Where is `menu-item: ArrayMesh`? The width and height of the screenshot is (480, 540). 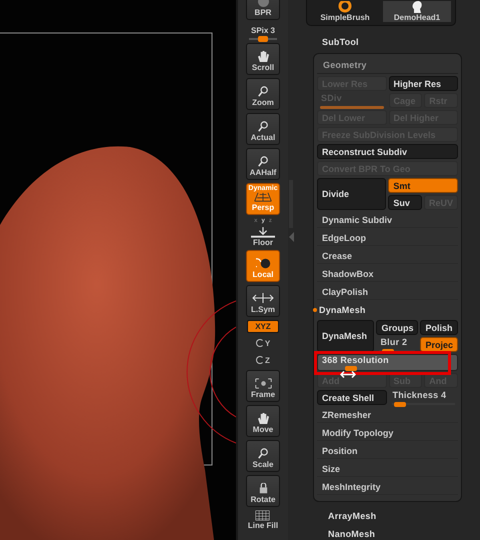
menu-item: ArrayMesh is located at coordinates (394, 516).